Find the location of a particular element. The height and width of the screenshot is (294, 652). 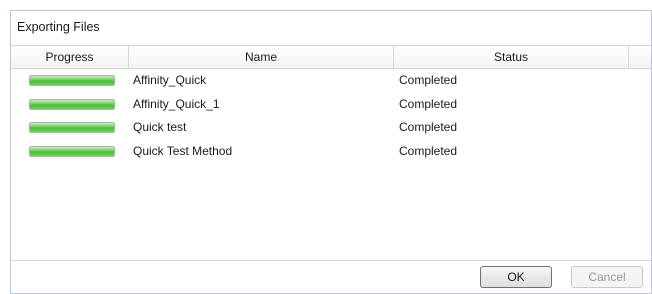

ok-button: OK is located at coordinates (516, 277).